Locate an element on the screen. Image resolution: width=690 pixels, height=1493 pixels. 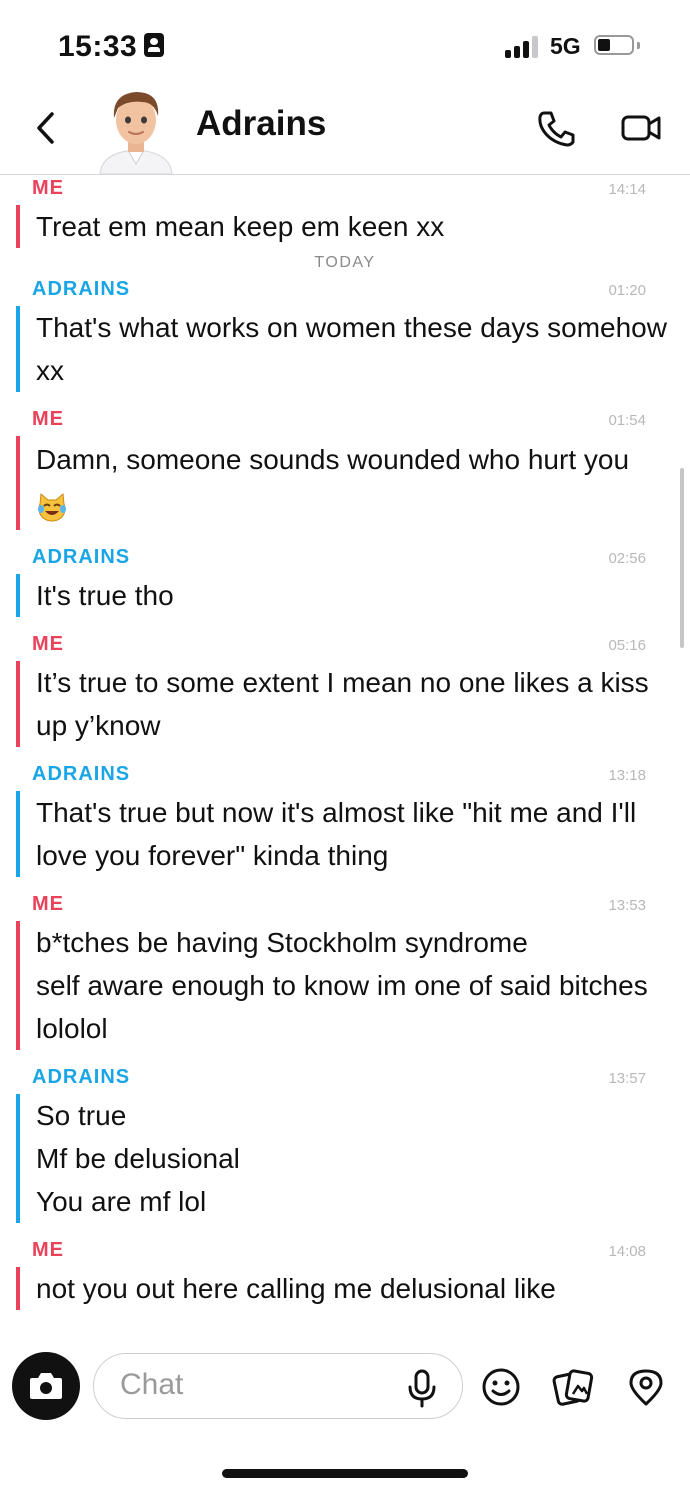
message-time: 01:54 is located at coordinates (627, 420).